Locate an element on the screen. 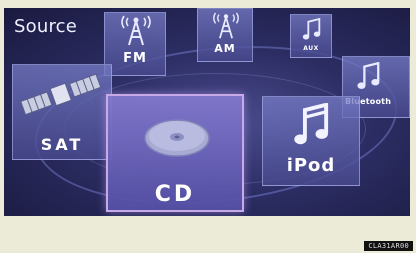 The image size is (416, 253). aux-button: AUX is located at coordinates (311, 36).